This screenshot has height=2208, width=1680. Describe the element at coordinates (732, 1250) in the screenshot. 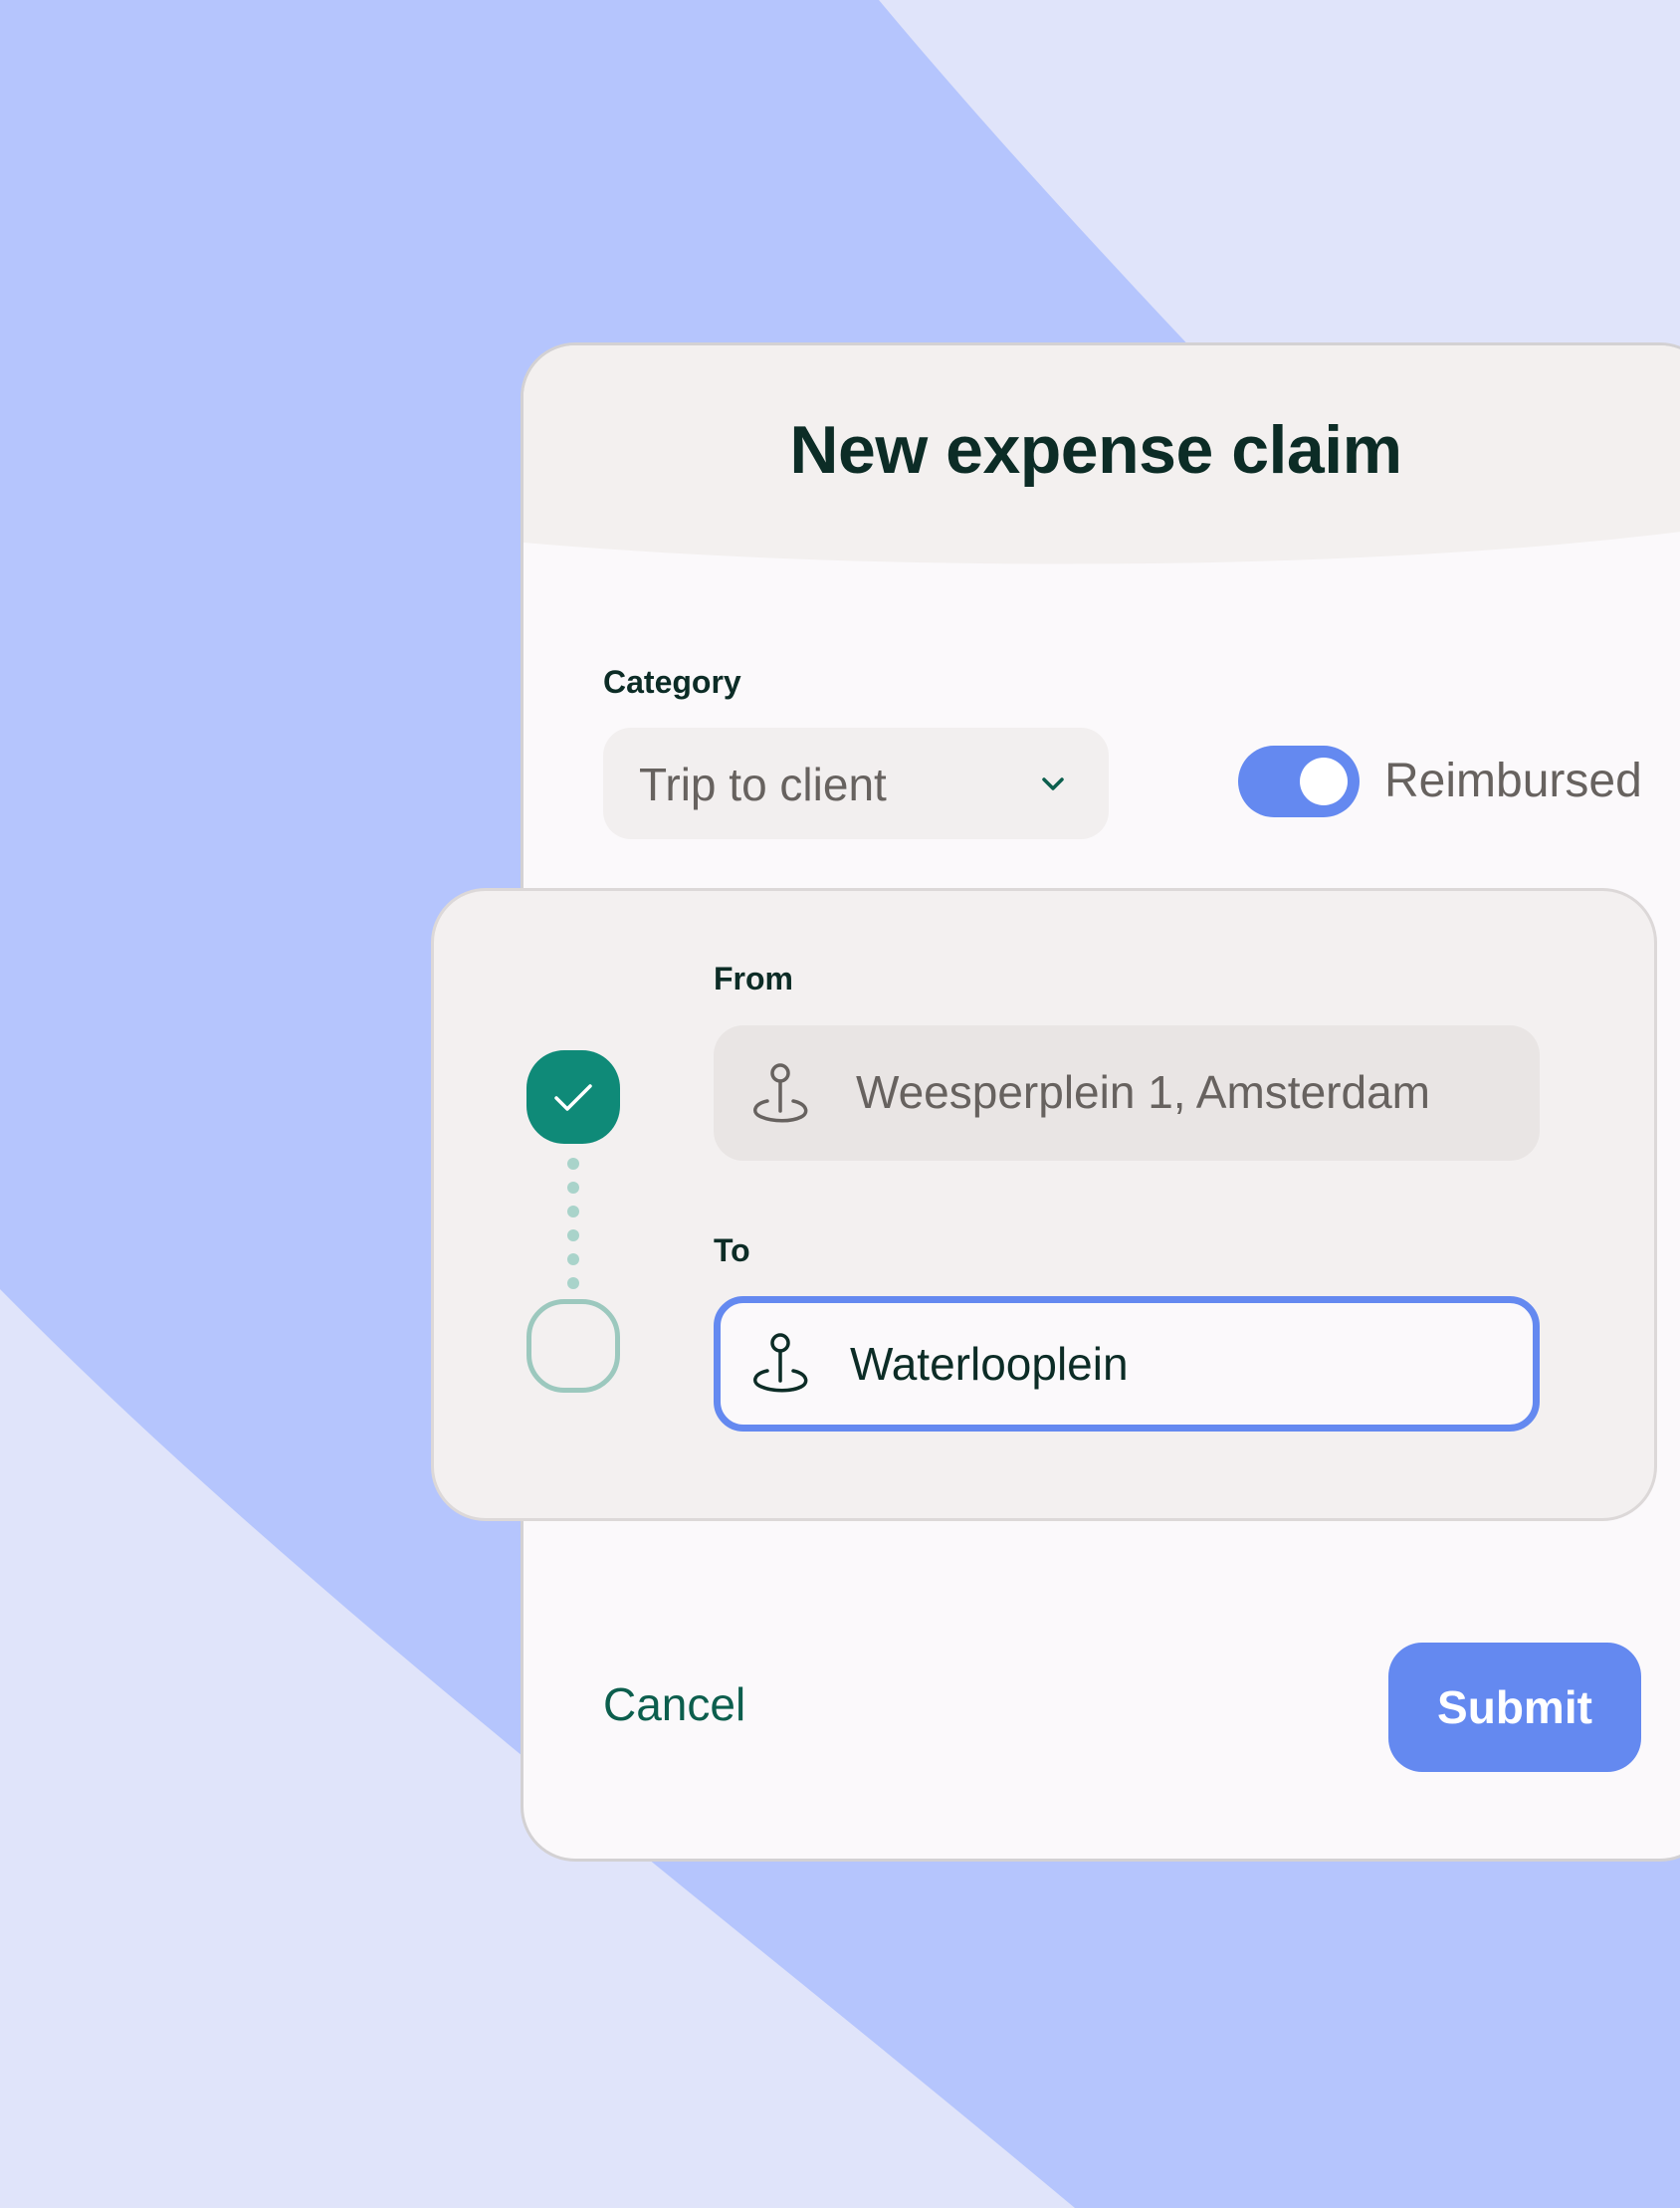

I see `to-label: To` at that location.